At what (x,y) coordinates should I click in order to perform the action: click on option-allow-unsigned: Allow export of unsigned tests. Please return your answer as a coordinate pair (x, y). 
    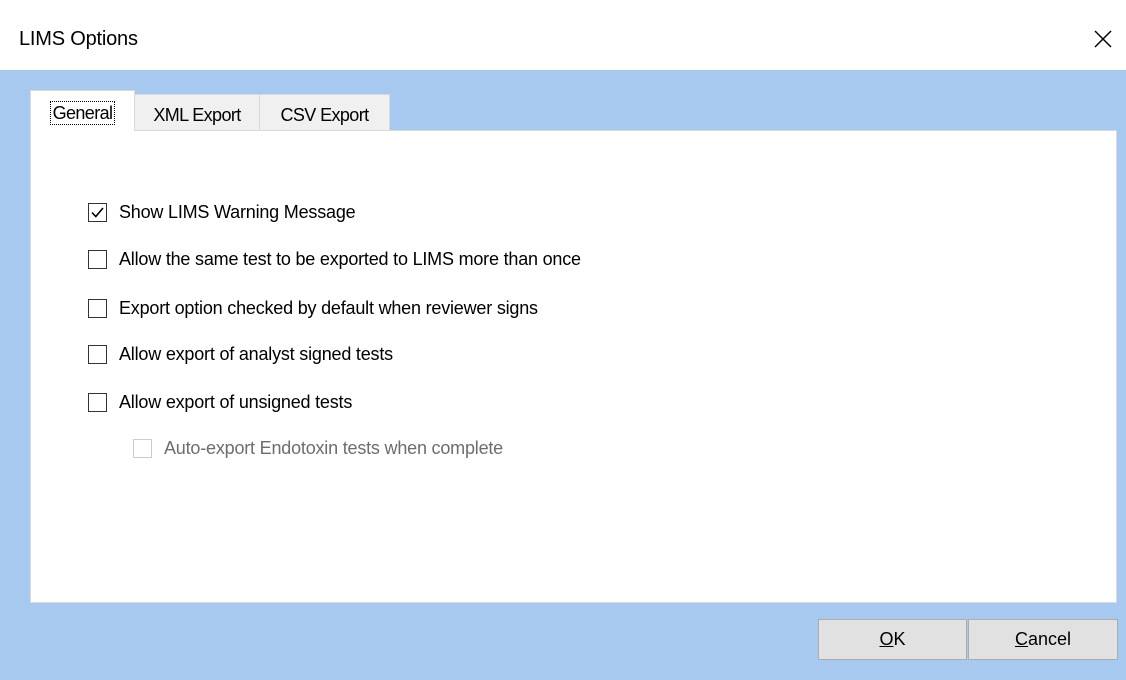
    Looking at the image, I should click on (220, 402).